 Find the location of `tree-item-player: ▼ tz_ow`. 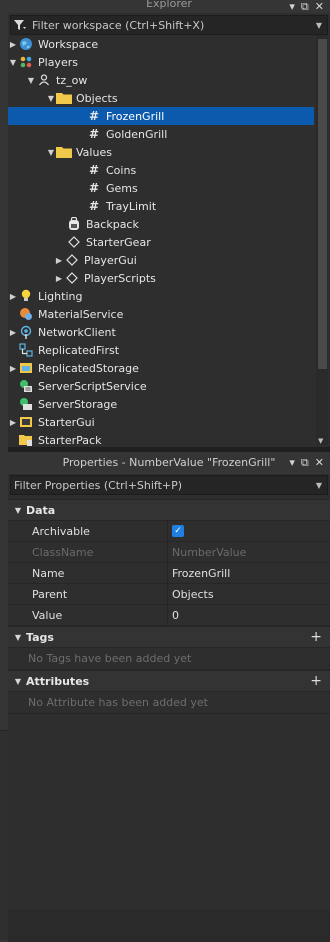

tree-item-player: ▼ tz_ow is located at coordinates (161, 80).